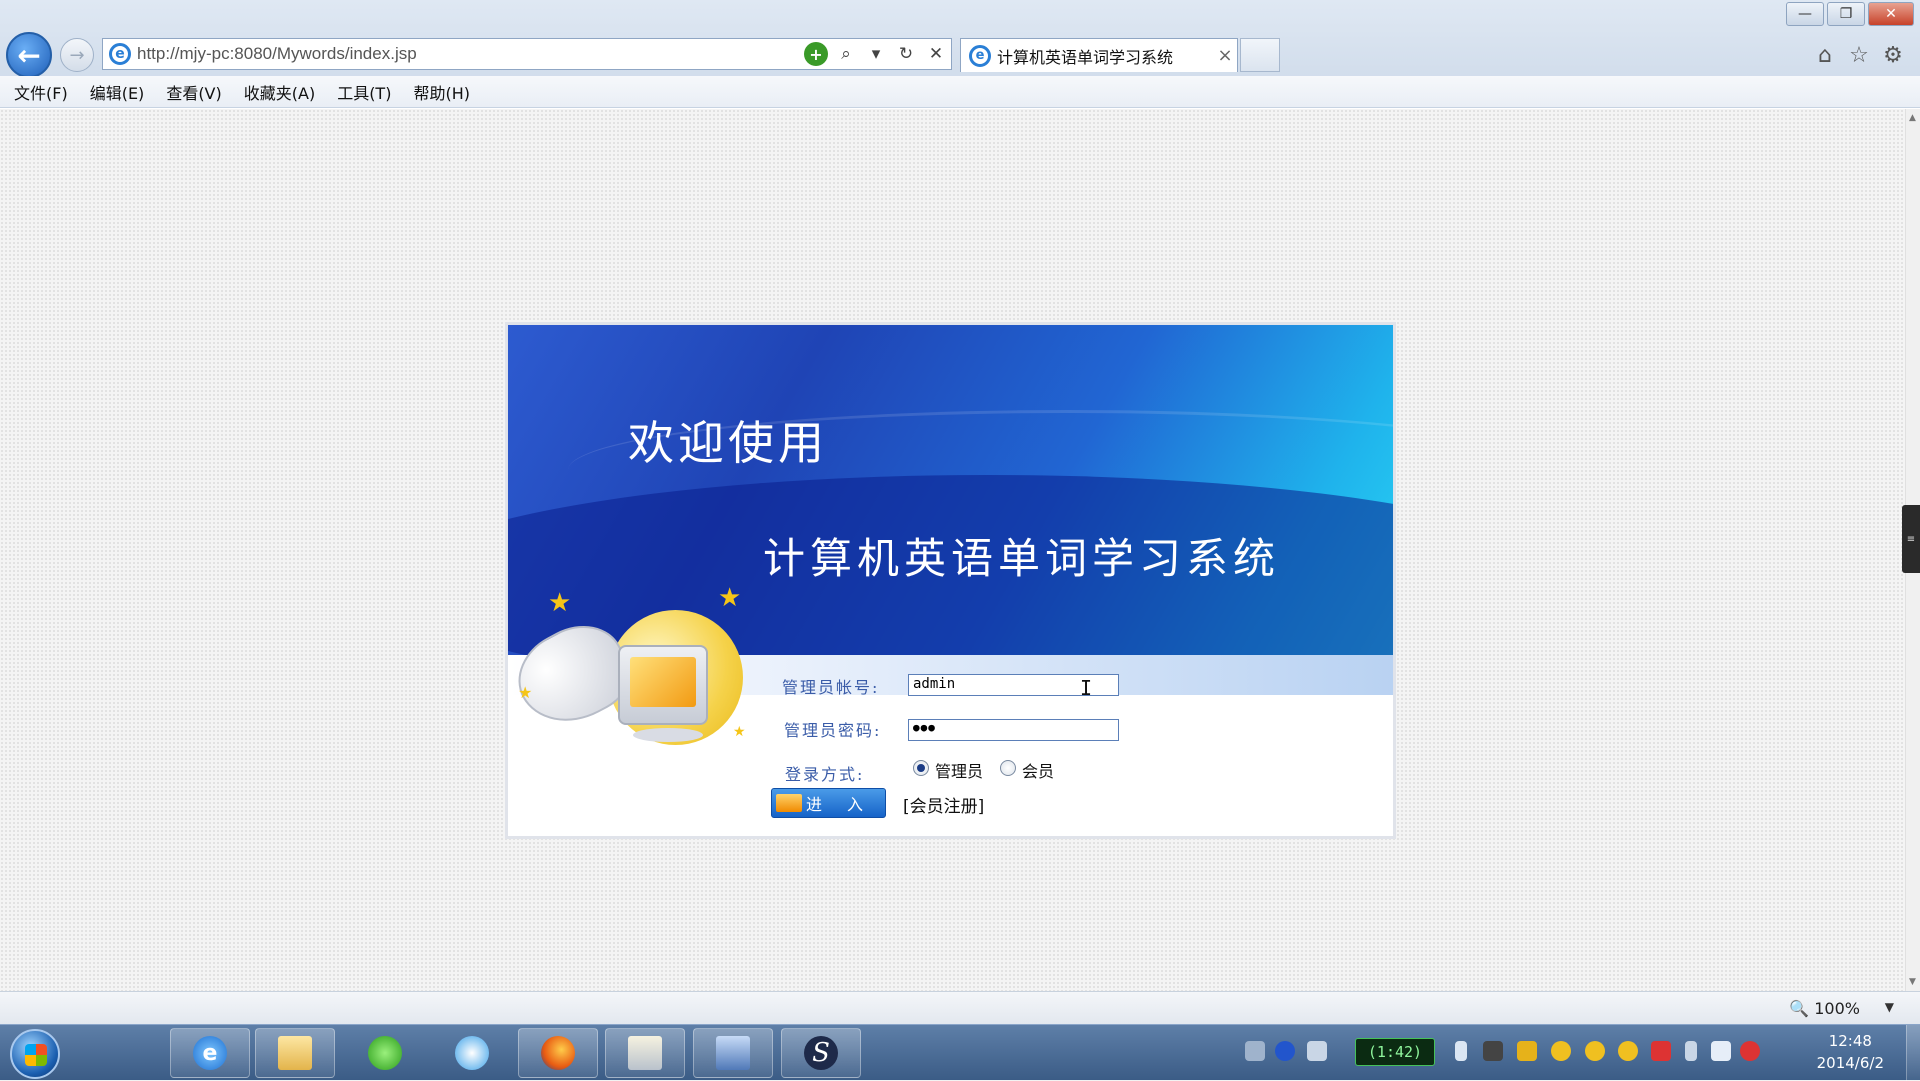 The image size is (1920, 1081). Describe the element at coordinates (1527, 1051) in the screenshot. I see `shield-icon` at that location.